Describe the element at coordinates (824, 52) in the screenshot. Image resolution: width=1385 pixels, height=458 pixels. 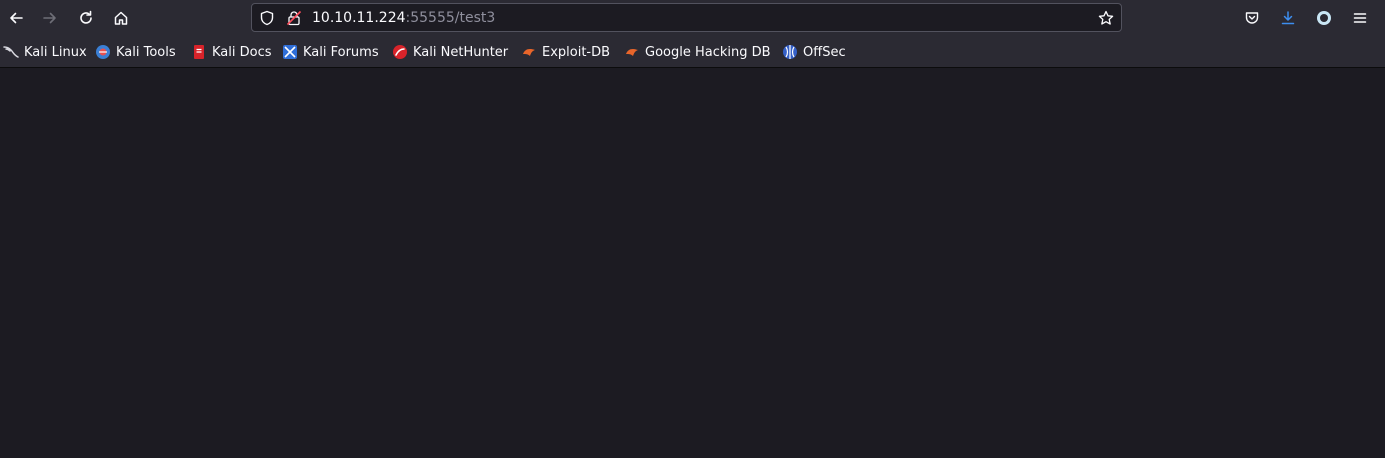
I see `bookmark-label: OffSec` at that location.